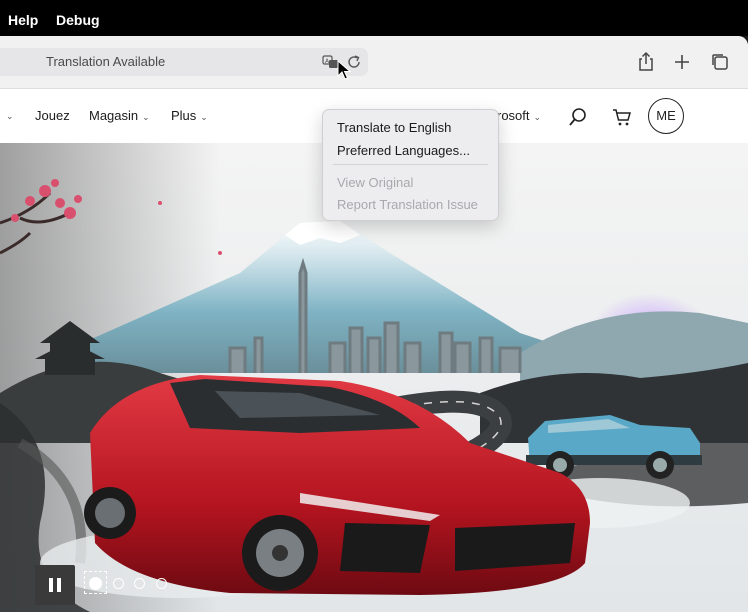 The height and width of the screenshot is (612, 748). I want to click on menu-help: Help, so click(23, 20).